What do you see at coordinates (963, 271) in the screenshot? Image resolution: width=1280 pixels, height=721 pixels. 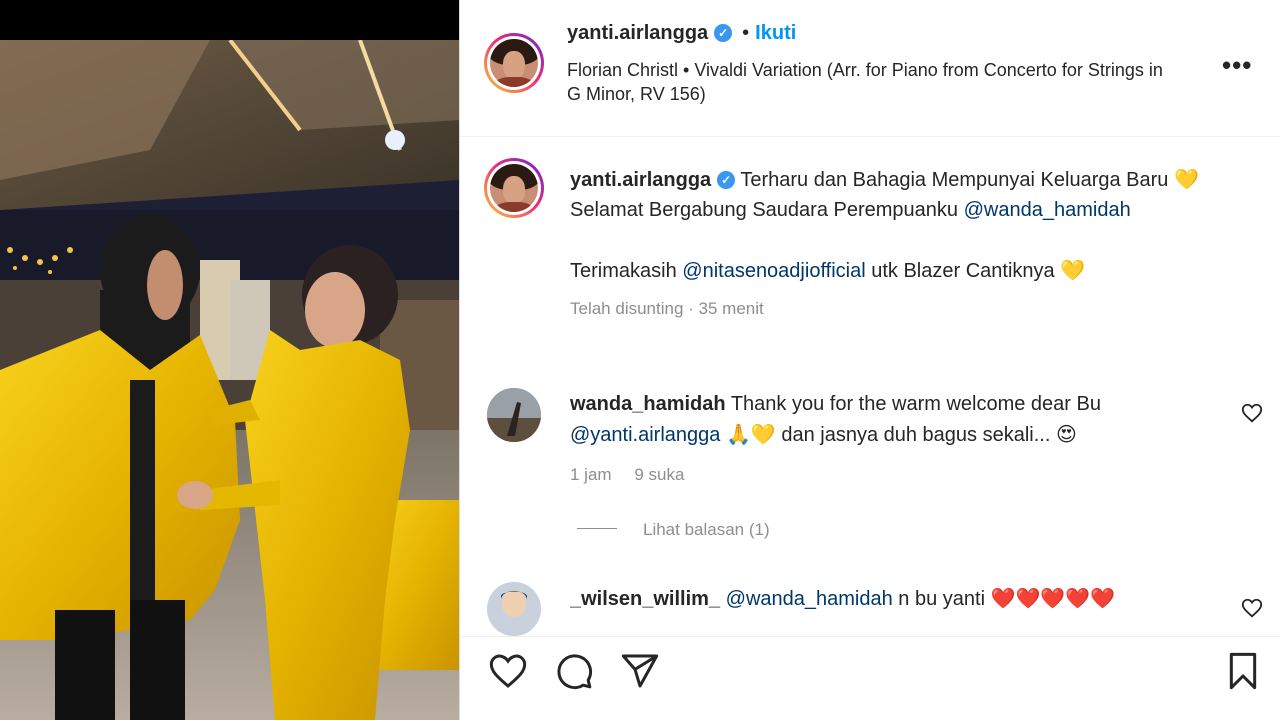 I see `caption-line-3-post: utk Blazer Cantiknya` at bounding box center [963, 271].